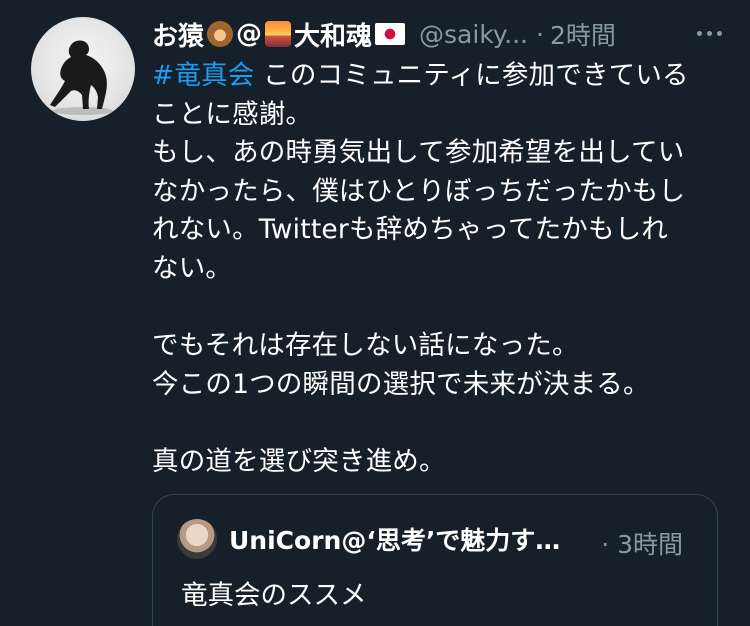 The image size is (750, 626). I want to click on more-options-icon, so click(709, 33).